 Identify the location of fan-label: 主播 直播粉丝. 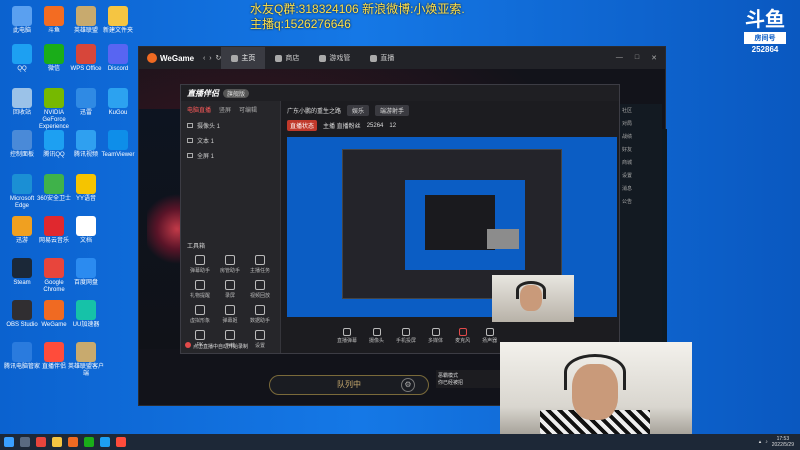
(342, 127).